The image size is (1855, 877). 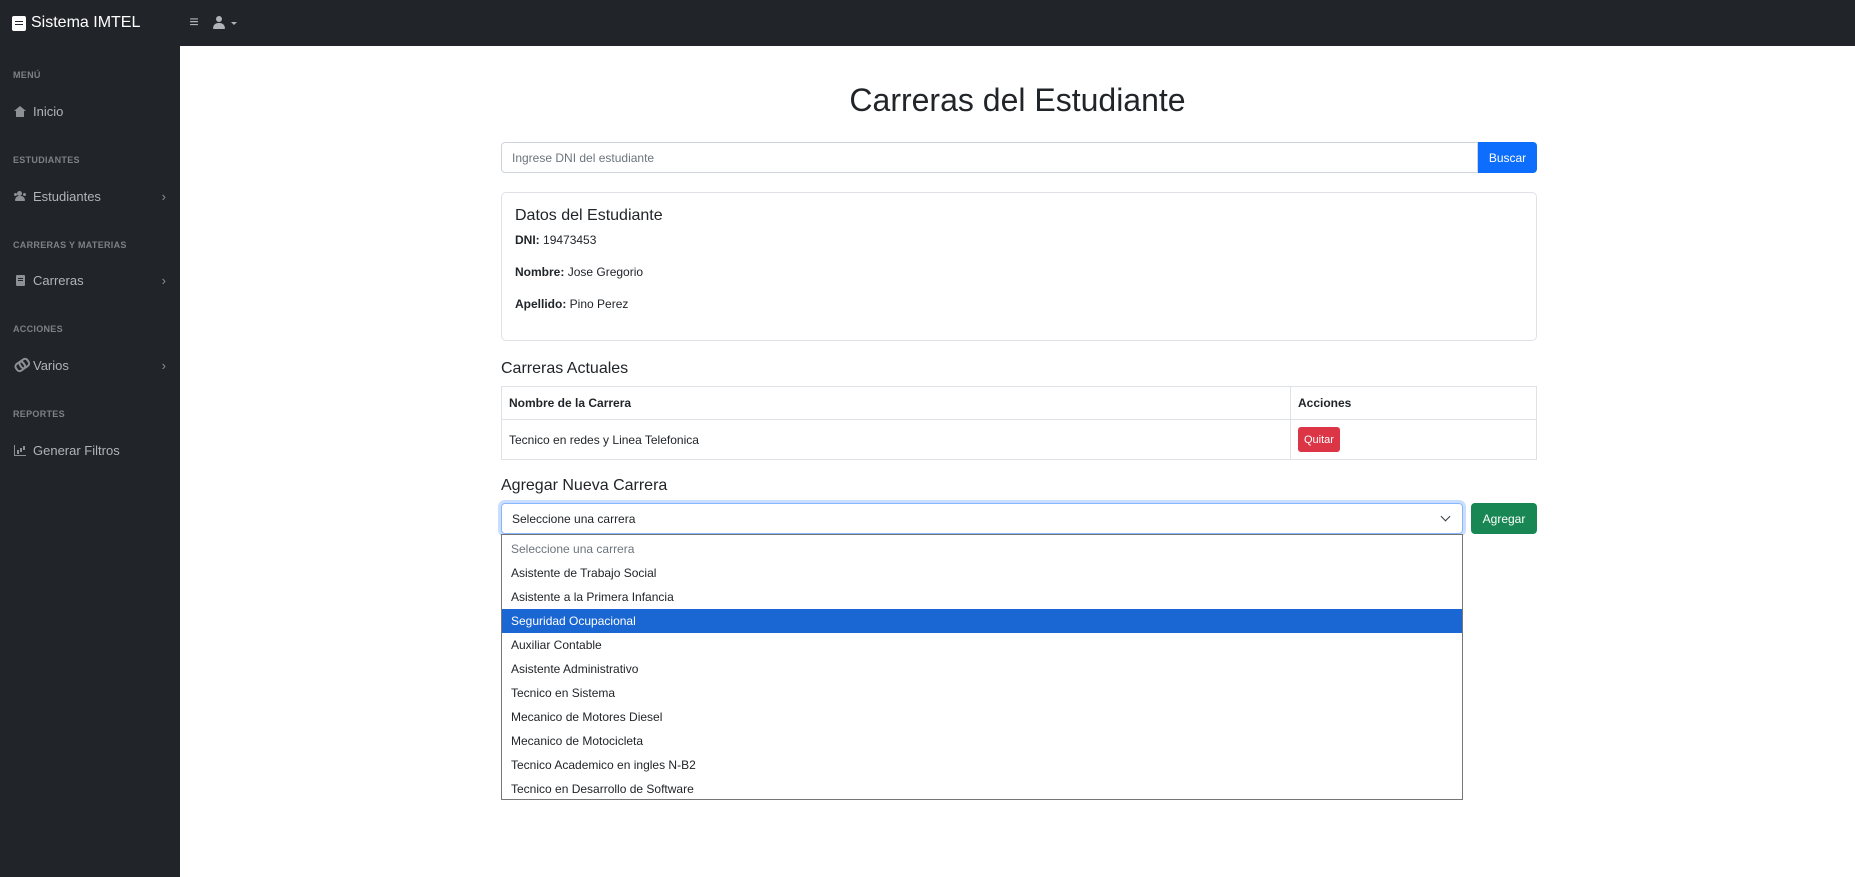 I want to click on sidebar-item-generar-filtros: Generar Filtros, so click(x=90, y=450).